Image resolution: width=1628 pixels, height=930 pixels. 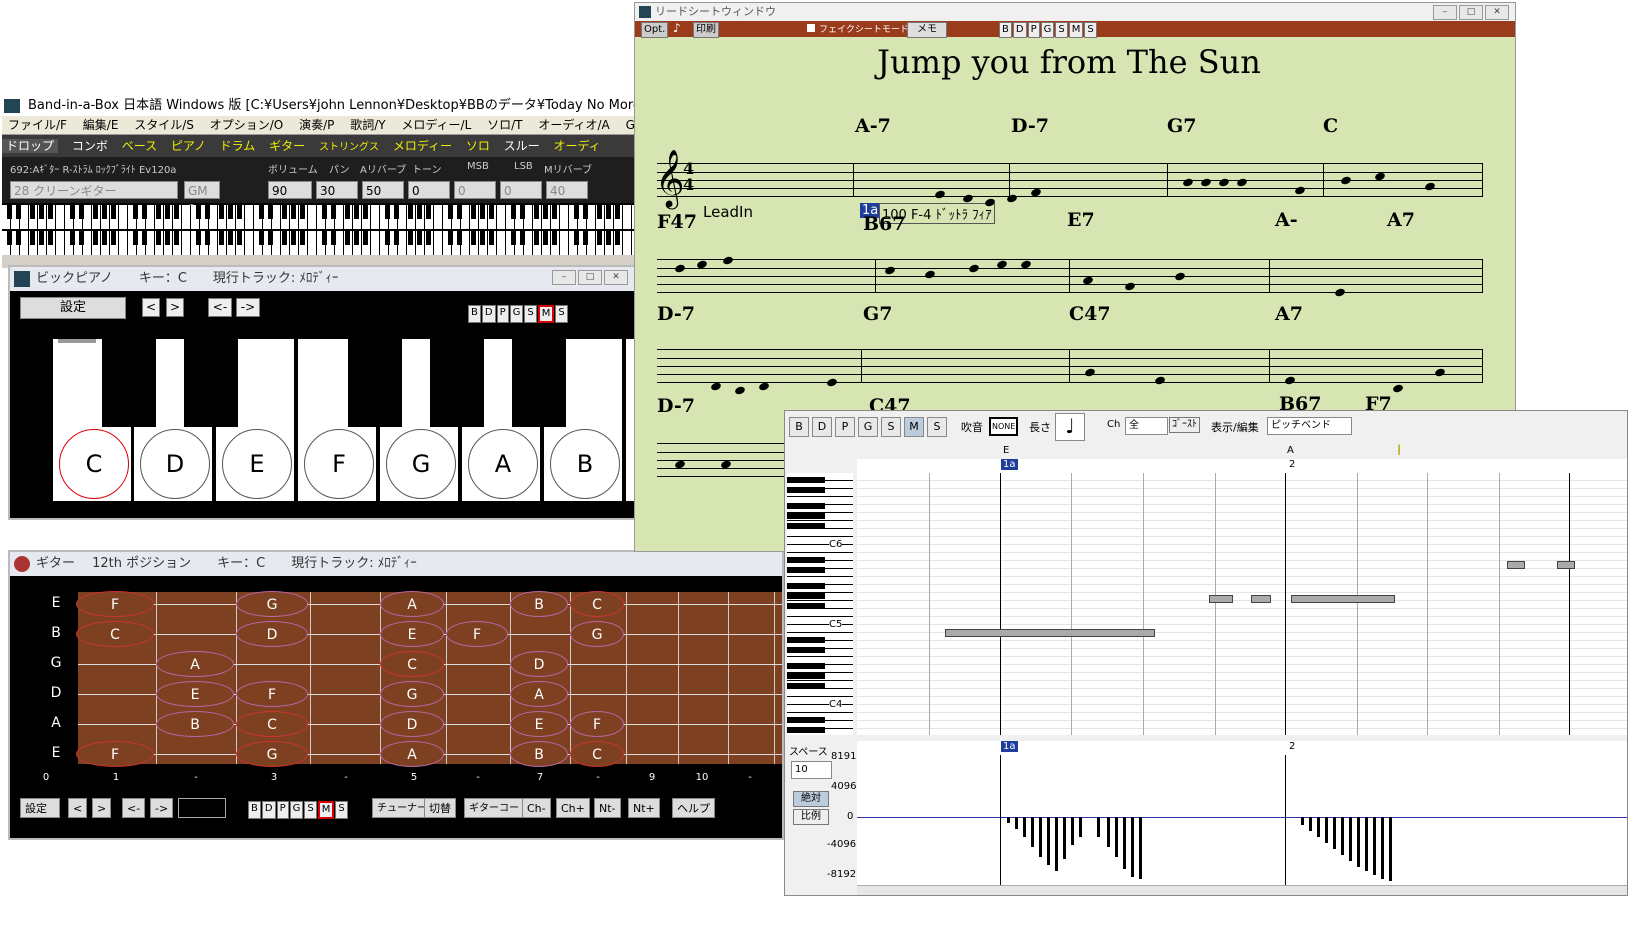 I want to click on guitar-forward-button: ->, so click(x=162, y=808).